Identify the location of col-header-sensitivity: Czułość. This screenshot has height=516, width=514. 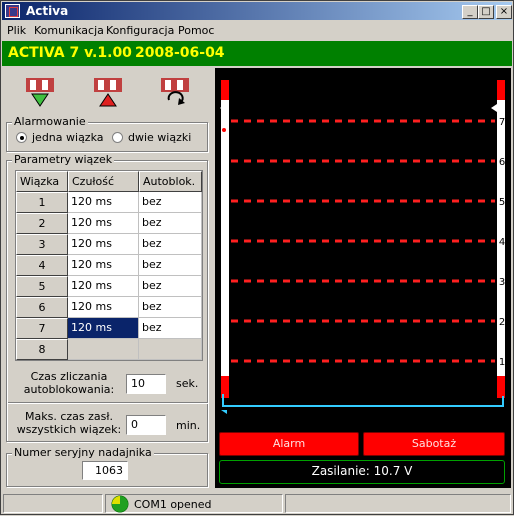
(103, 181).